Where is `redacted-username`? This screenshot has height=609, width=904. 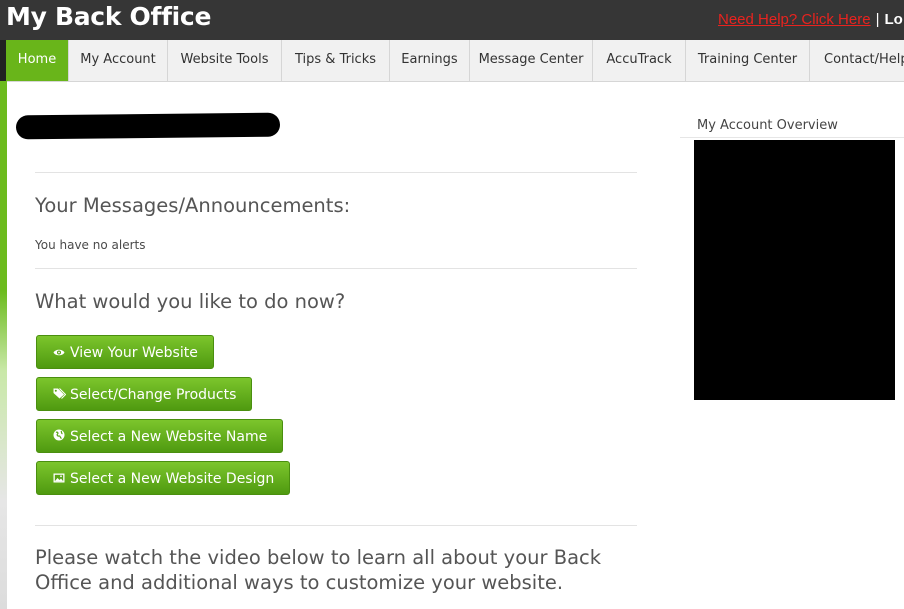 redacted-username is located at coordinates (148, 126).